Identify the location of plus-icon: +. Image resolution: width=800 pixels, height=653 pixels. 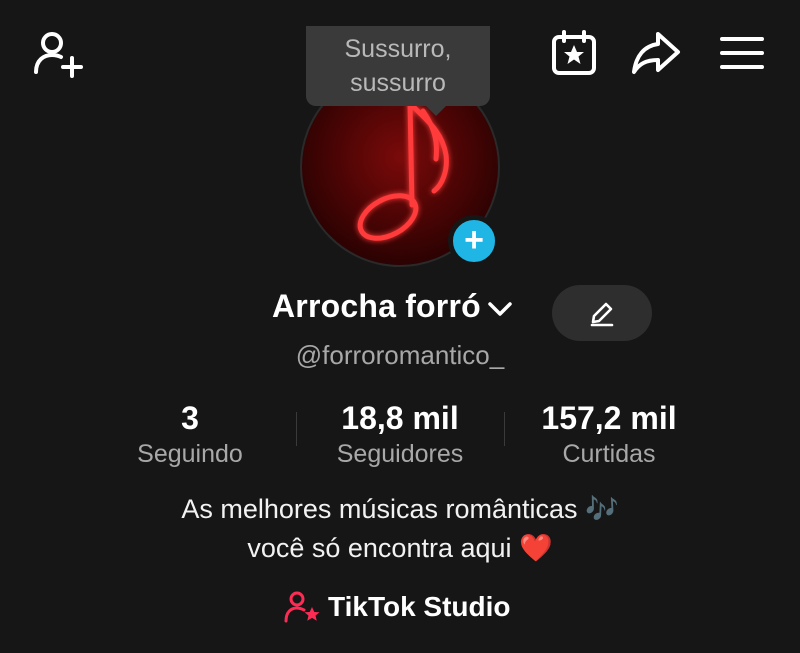
(474, 240).